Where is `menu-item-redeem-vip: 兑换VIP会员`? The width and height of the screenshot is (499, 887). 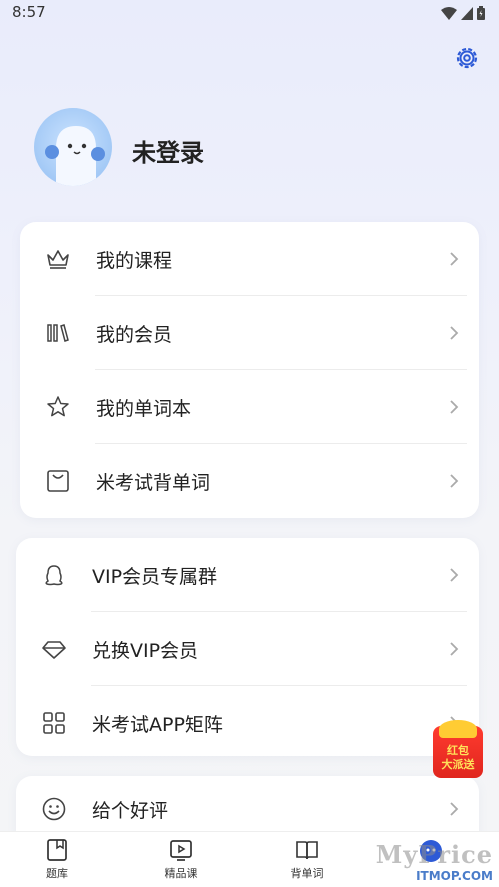
menu-item-redeem-vip: 兑换VIP会员 is located at coordinates (247, 649).